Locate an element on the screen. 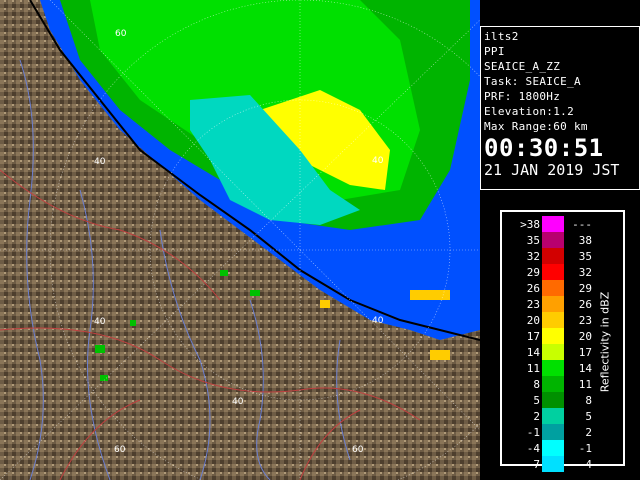 The image size is (640, 480). product-type: PPI is located at coordinates (494, 51).